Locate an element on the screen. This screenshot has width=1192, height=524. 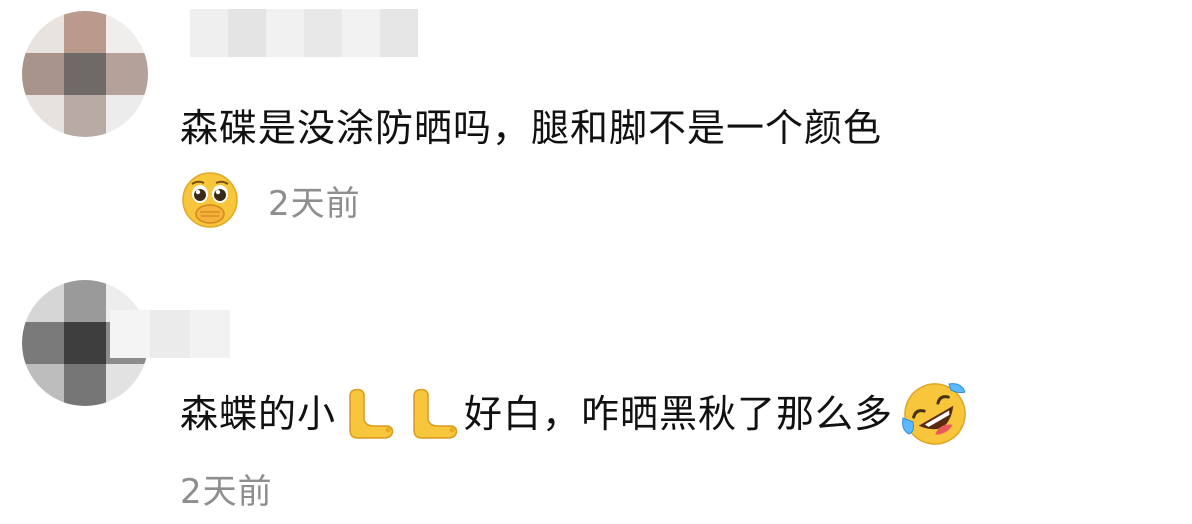
comment-text-after: 好白，咋晒黑秋了那么多 is located at coordinates (679, 414).